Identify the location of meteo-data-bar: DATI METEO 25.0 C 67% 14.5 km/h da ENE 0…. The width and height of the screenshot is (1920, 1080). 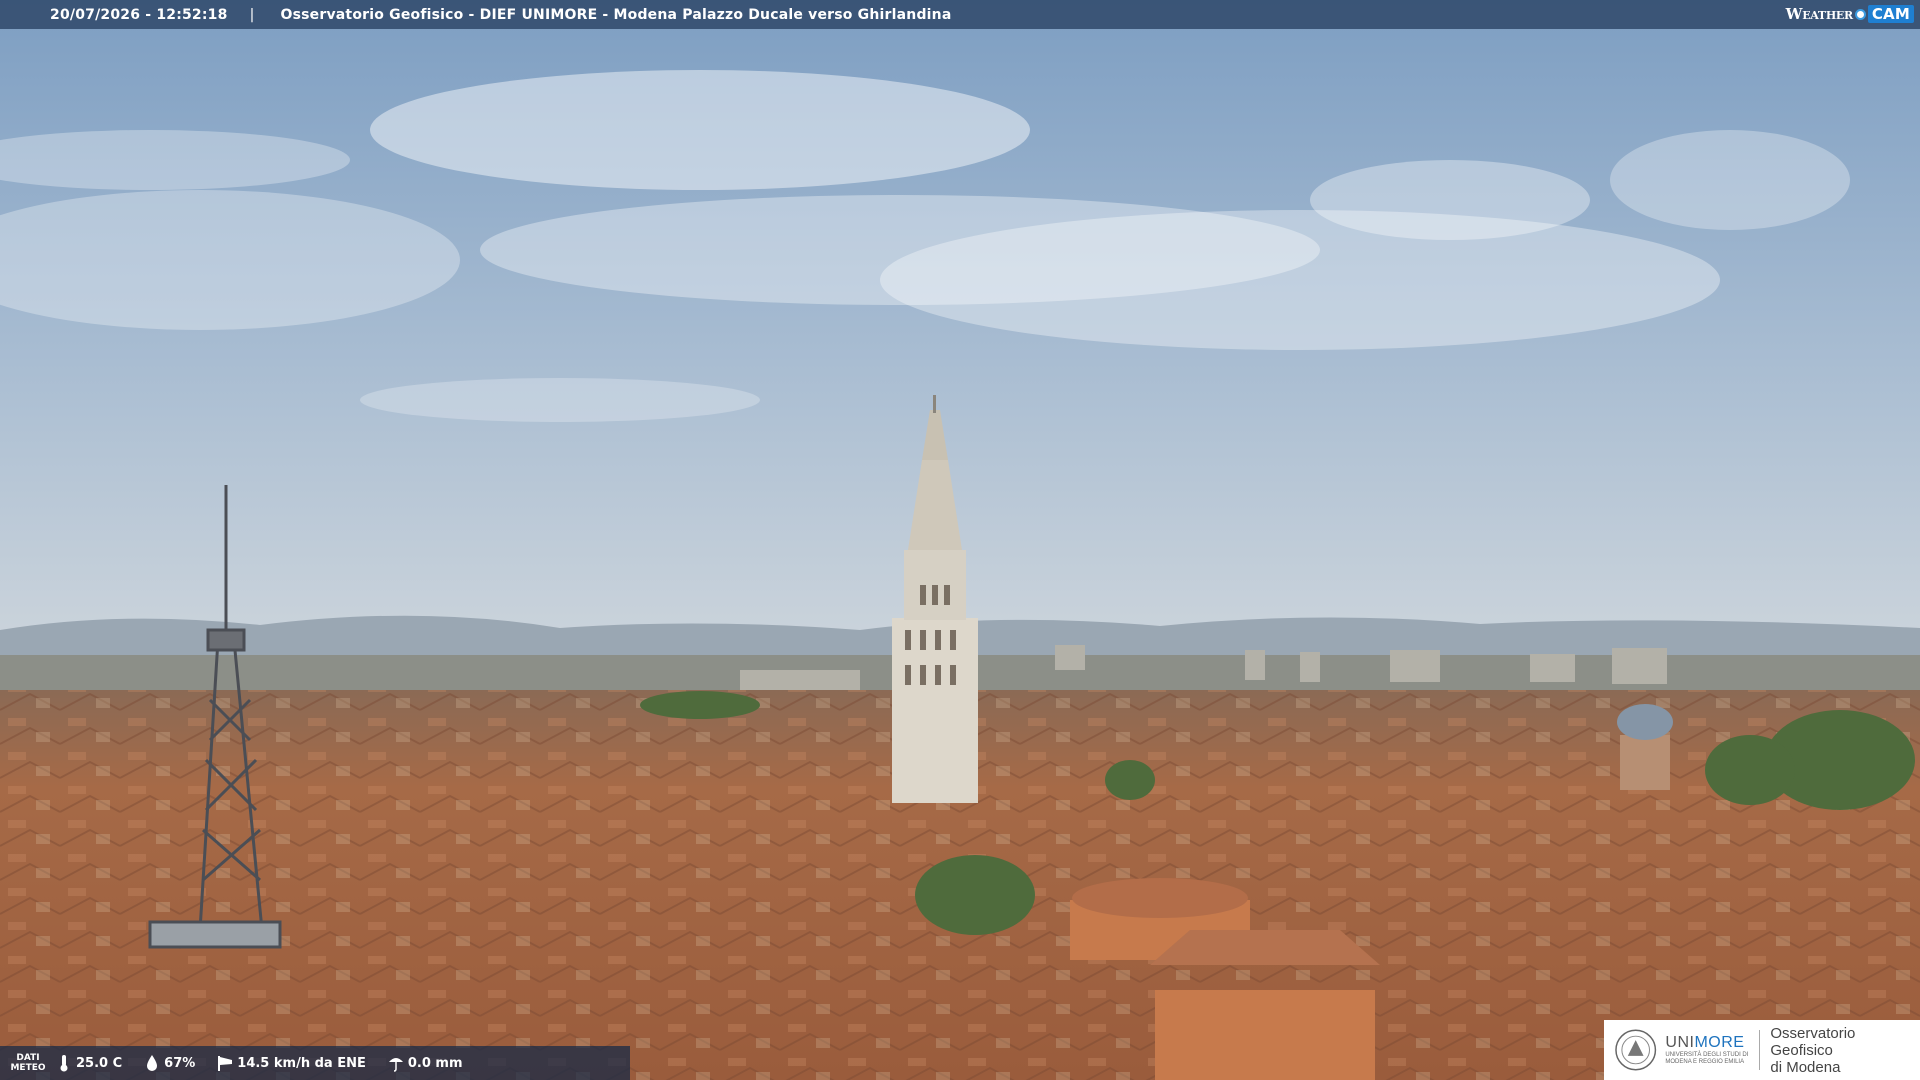
(315, 1063).